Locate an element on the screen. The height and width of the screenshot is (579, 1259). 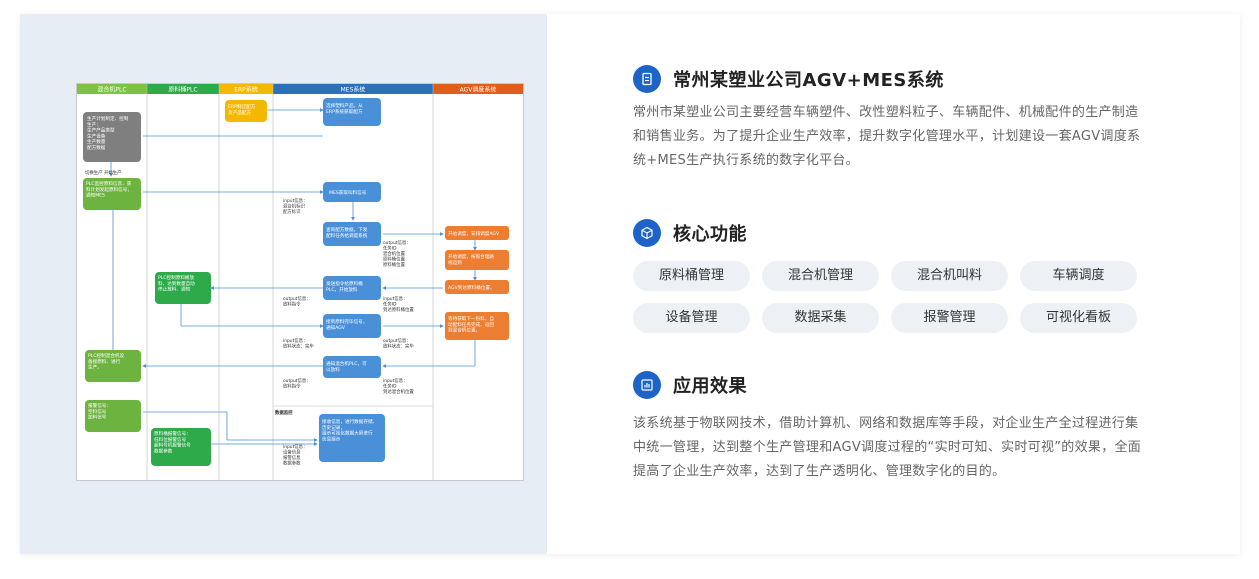
section-core: 核心功能 is located at coordinates (690, 233).